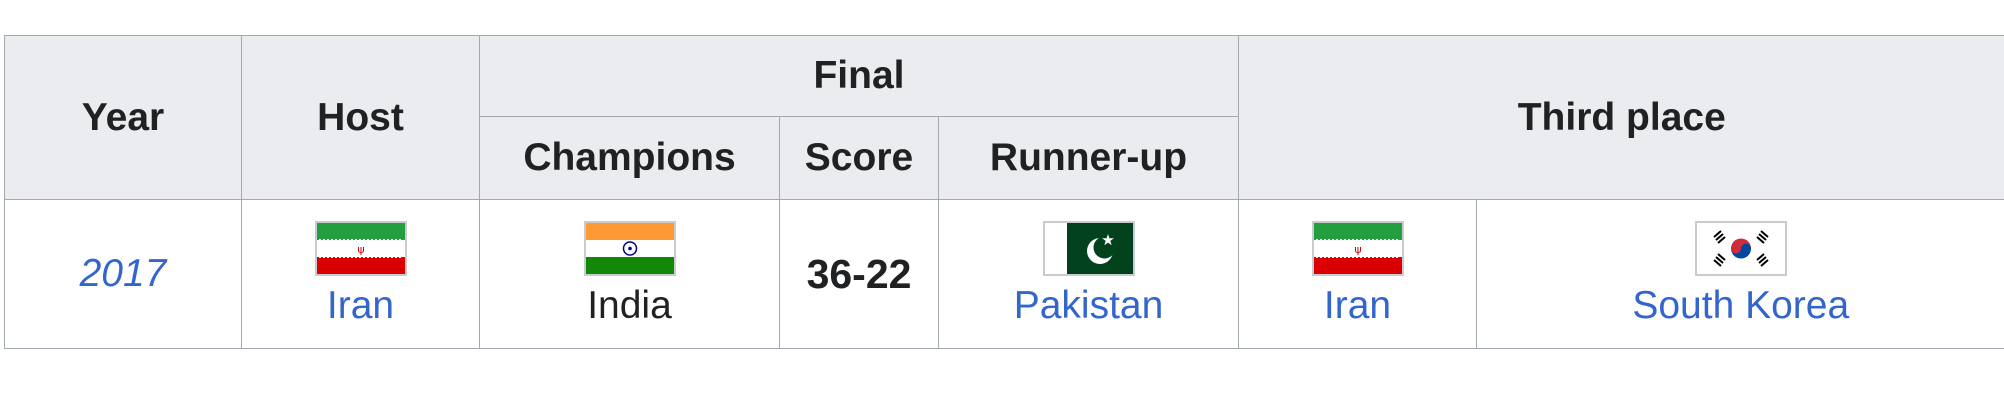  I want to click on champion-cell: India, so click(629, 274).